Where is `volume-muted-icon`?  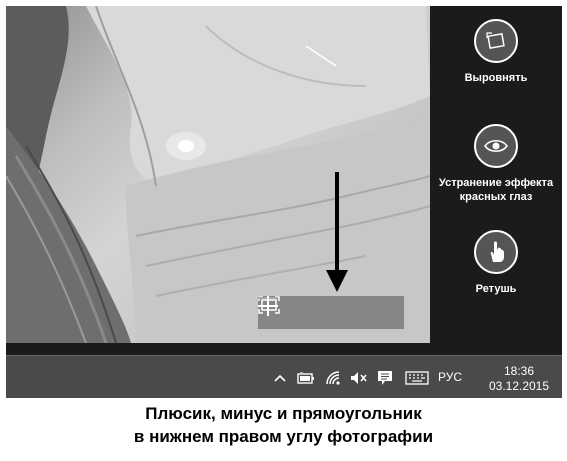
volume-muted-icon is located at coordinates (359, 377).